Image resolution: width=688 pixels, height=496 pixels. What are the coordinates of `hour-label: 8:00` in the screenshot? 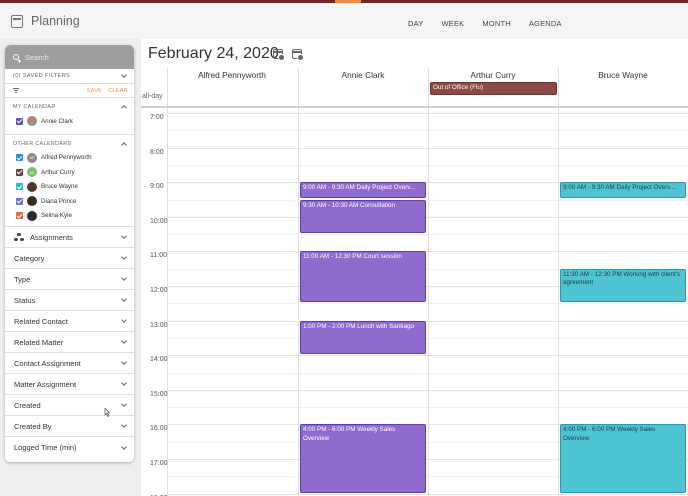 It's located at (157, 152).